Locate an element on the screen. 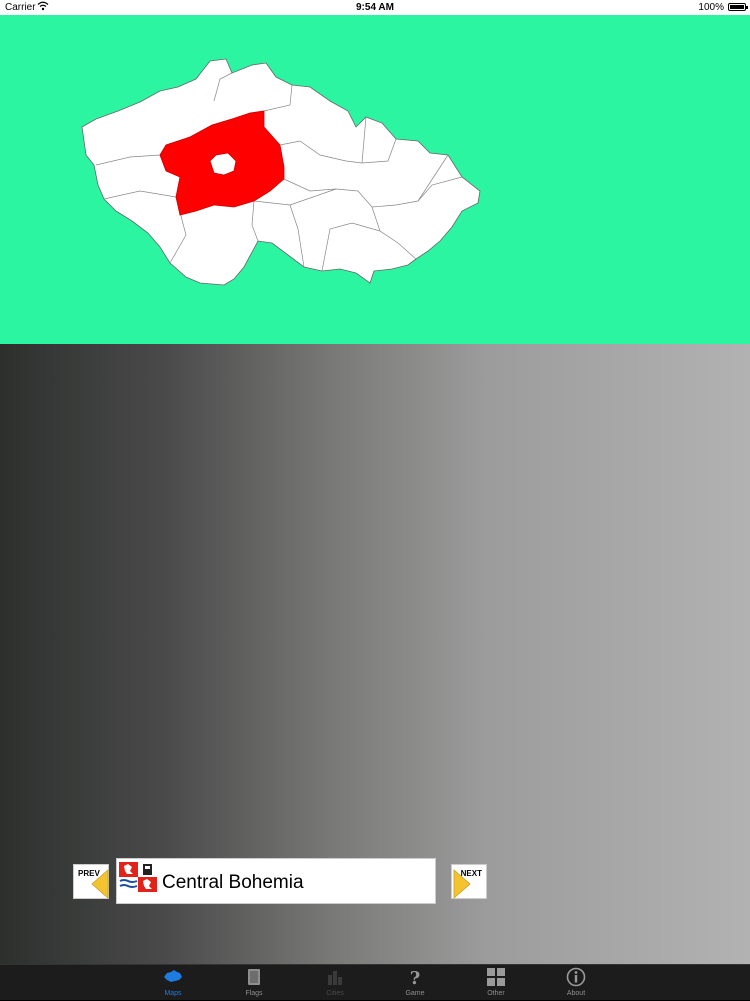  prev-button: PREV is located at coordinates (91, 881).